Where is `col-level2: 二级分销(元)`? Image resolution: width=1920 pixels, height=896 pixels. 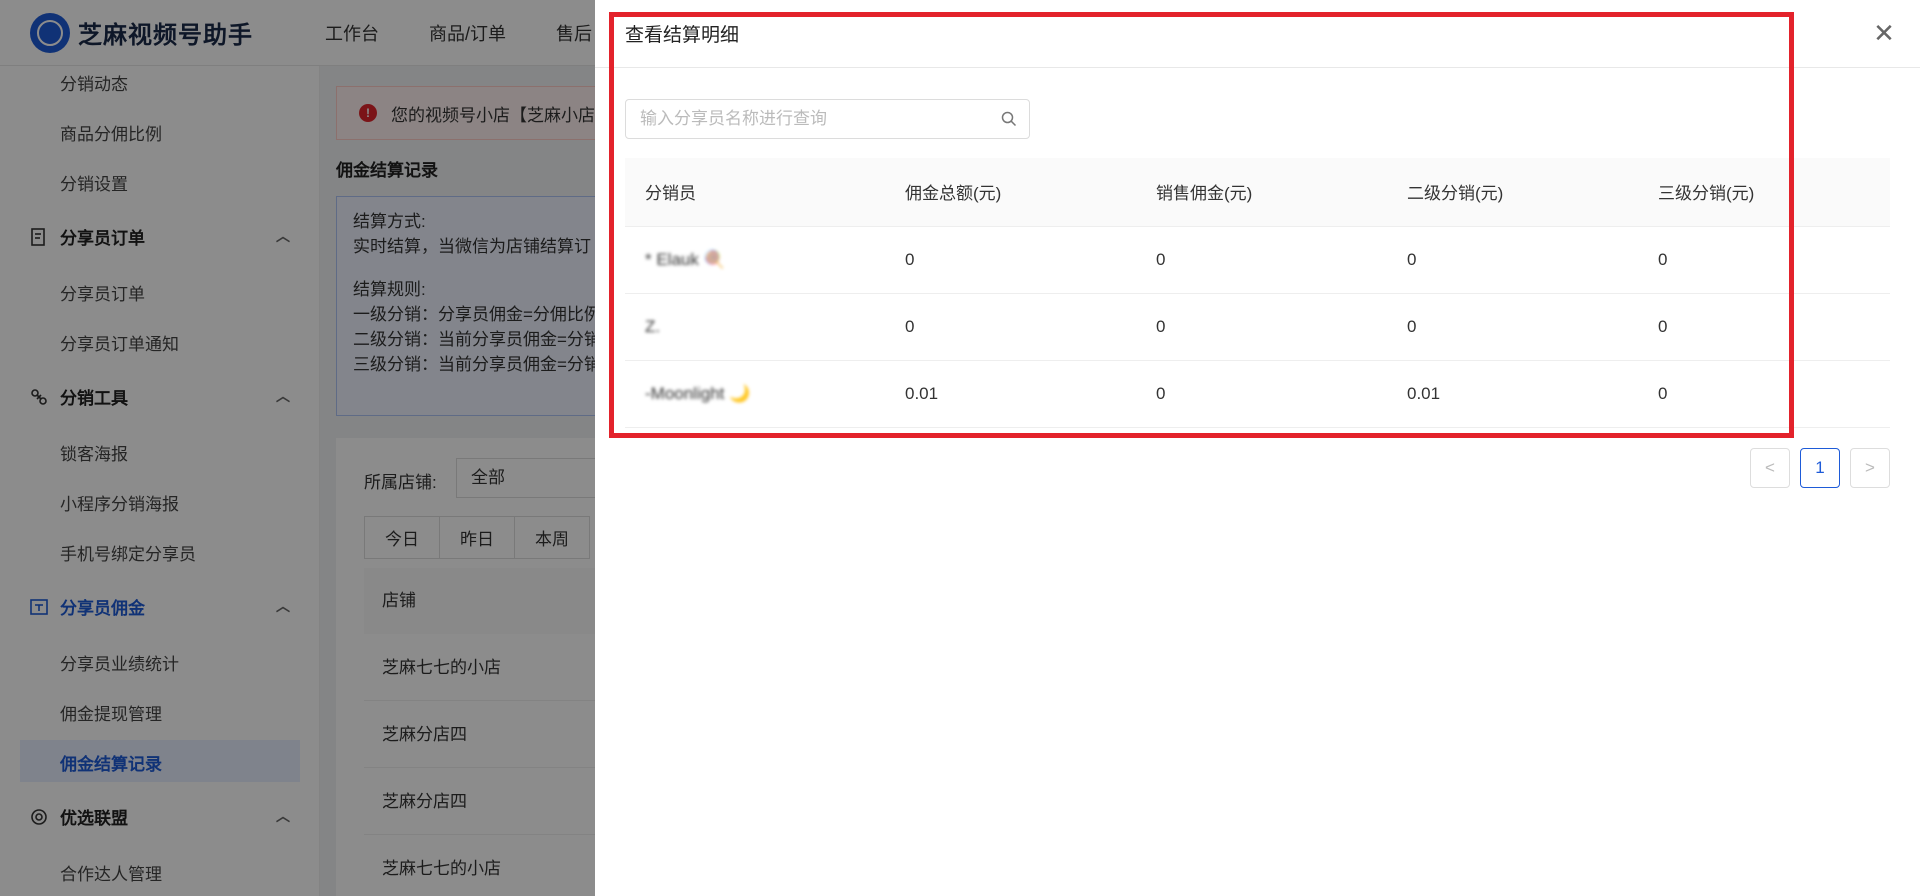 col-level2: 二级分销(元) is located at coordinates (1512, 192).